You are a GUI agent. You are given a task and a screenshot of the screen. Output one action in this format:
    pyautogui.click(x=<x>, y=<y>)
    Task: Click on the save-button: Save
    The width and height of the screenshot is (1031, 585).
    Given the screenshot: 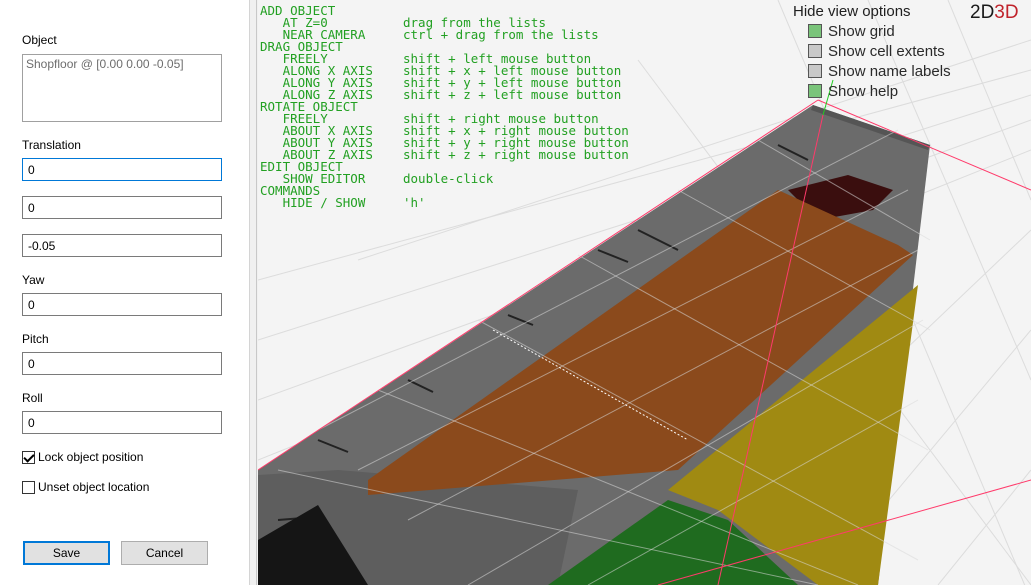 What is the action you would take?
    pyautogui.click(x=66, y=553)
    